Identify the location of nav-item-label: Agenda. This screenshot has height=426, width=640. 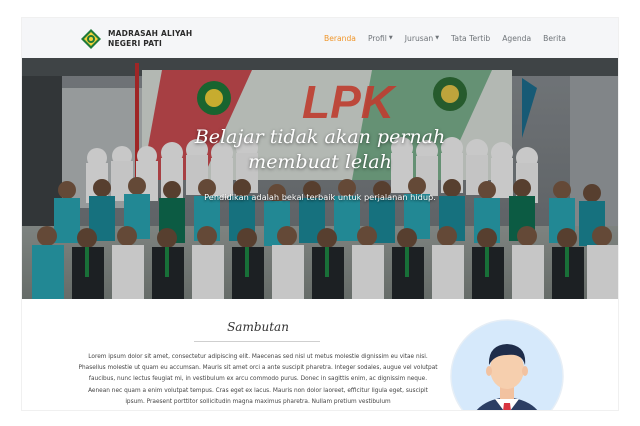
(517, 38).